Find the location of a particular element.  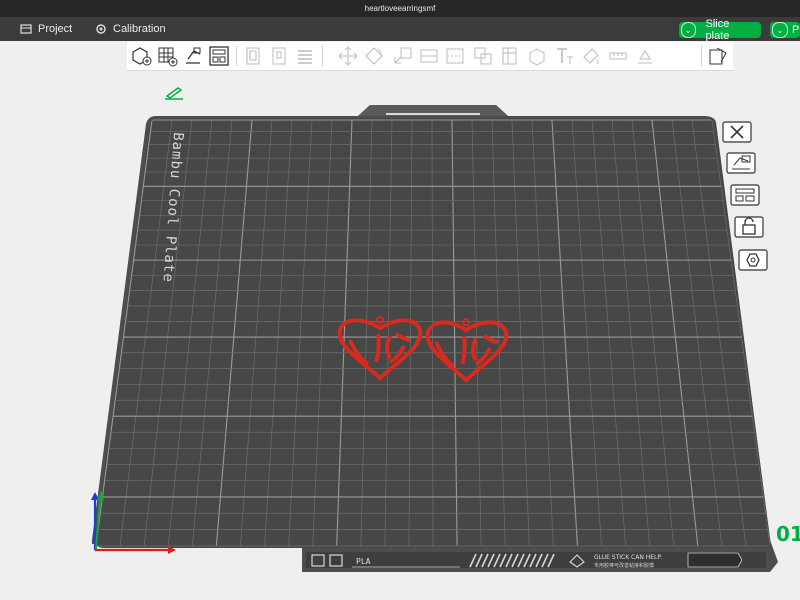

plate-lock-button is located at coordinates (749, 227).